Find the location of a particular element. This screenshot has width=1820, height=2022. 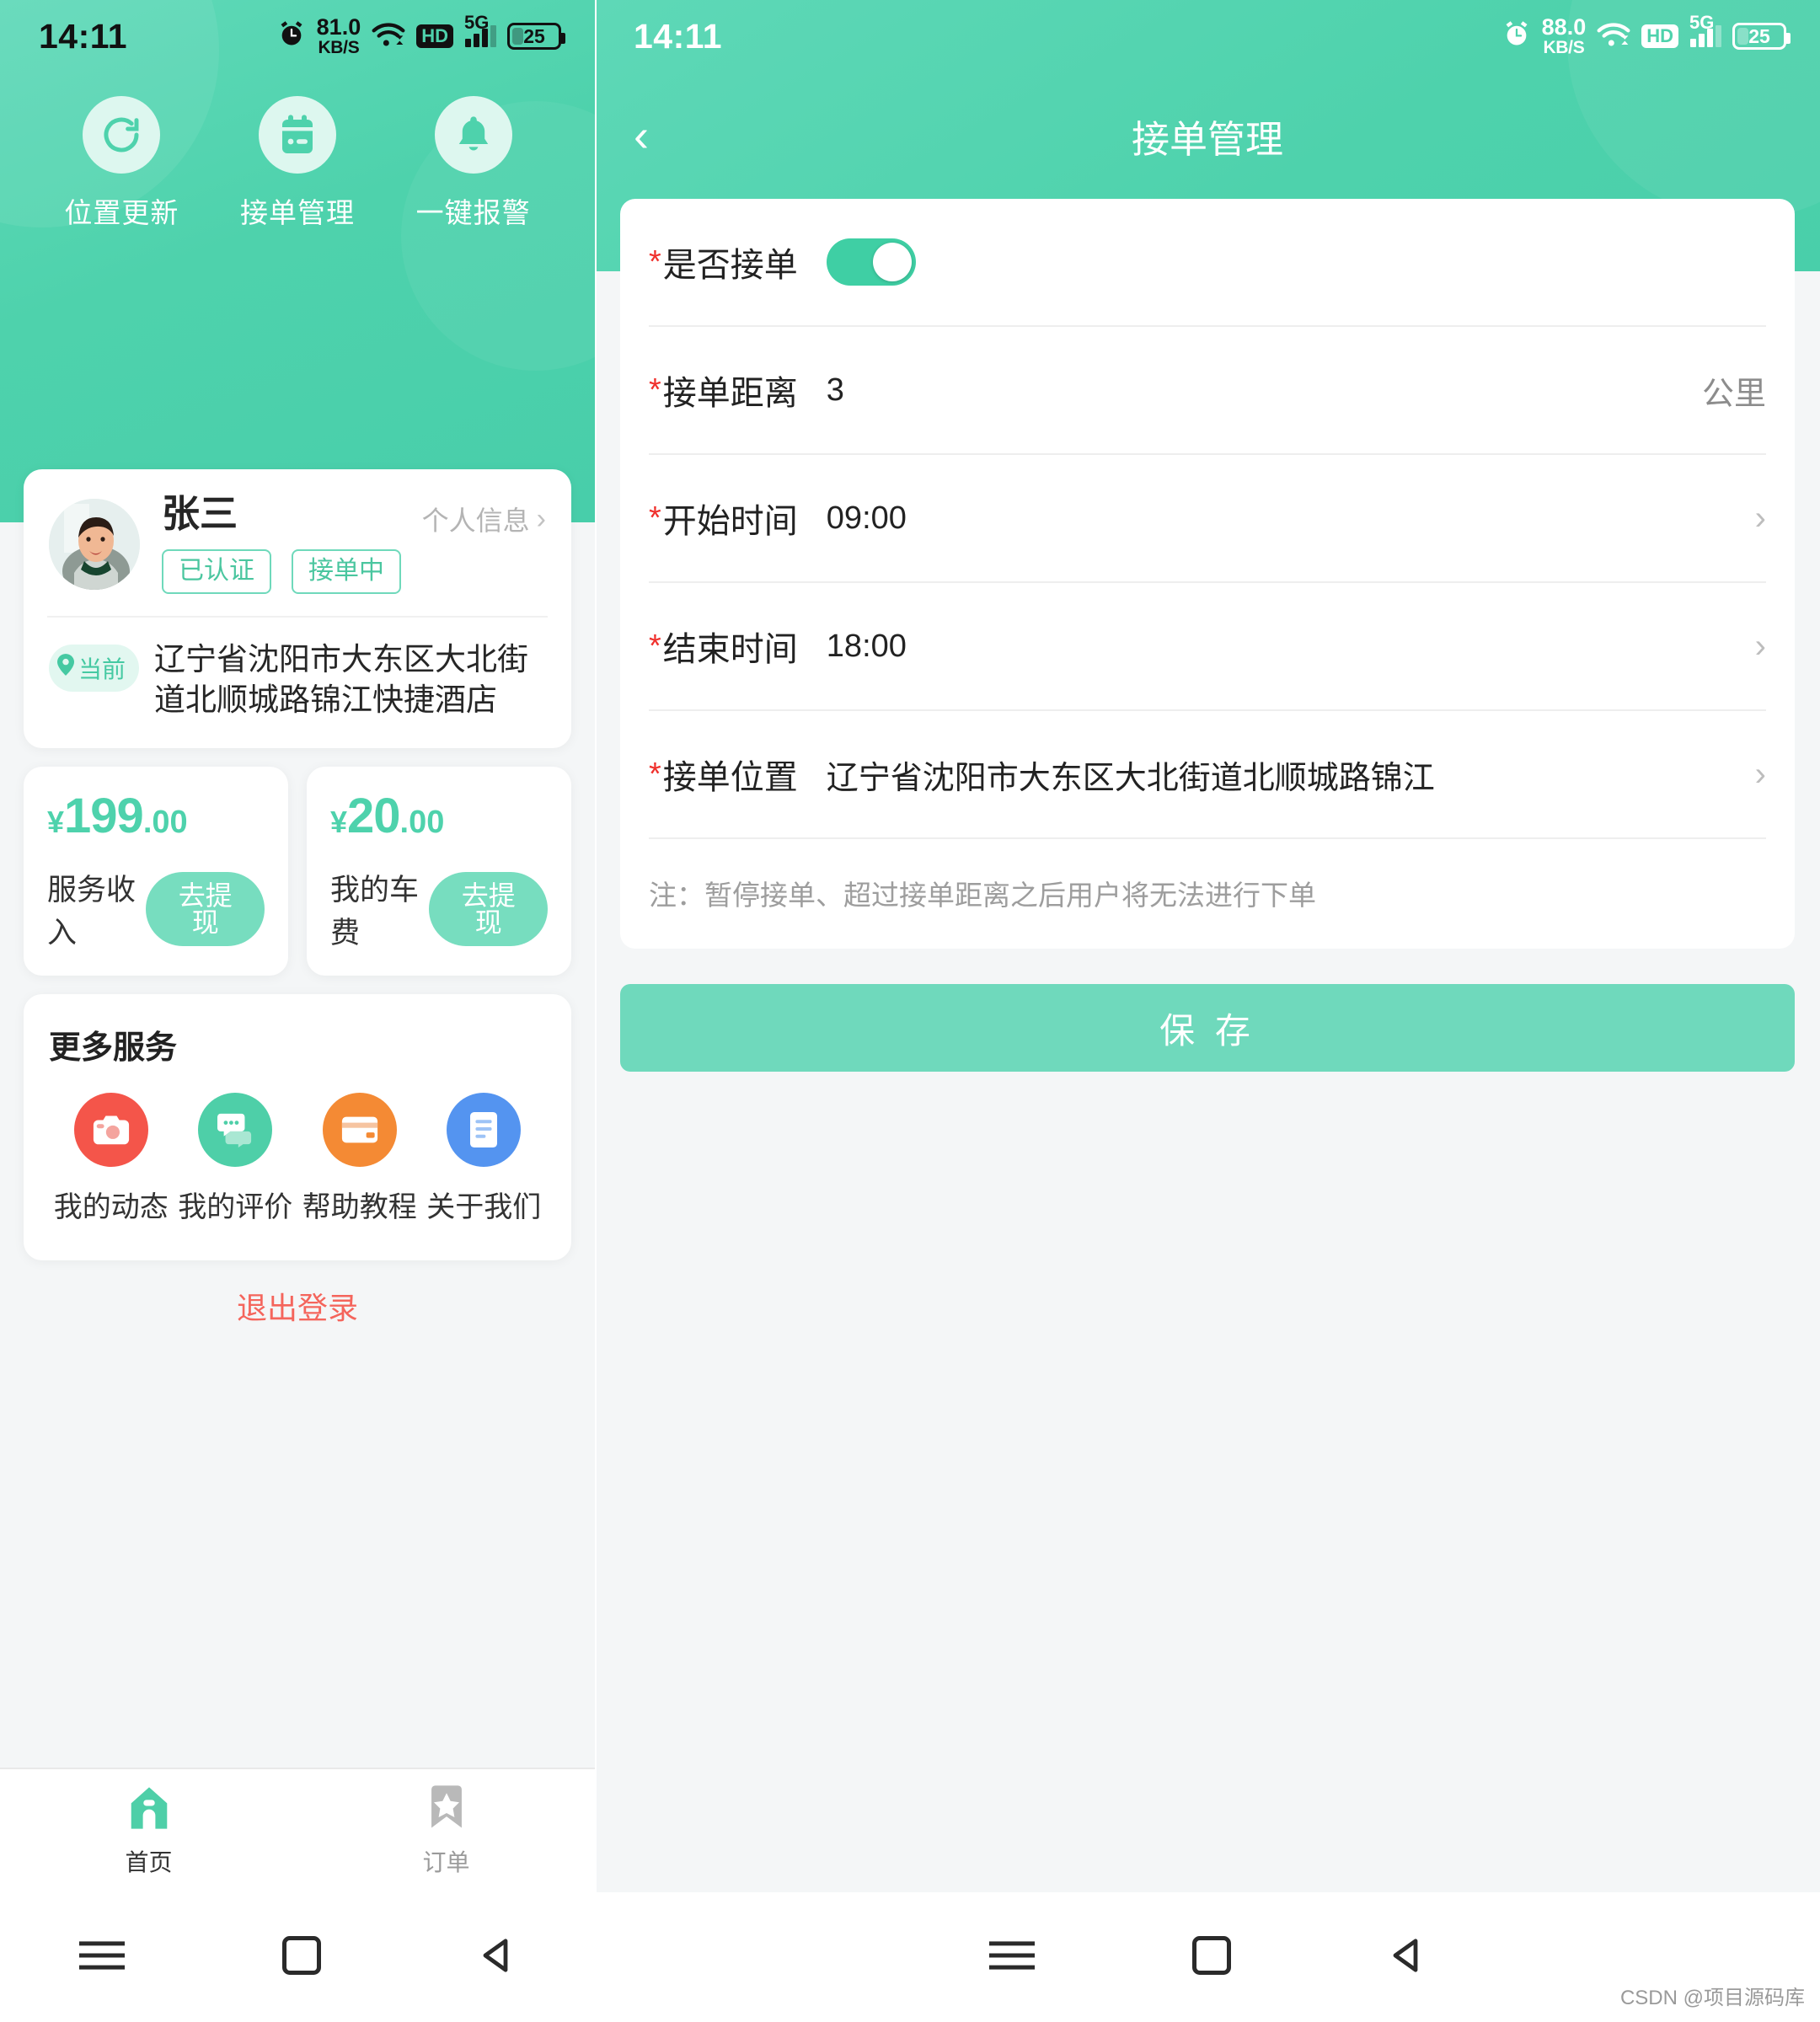

net-speed-unit: KB/S is located at coordinates (1564, 47).